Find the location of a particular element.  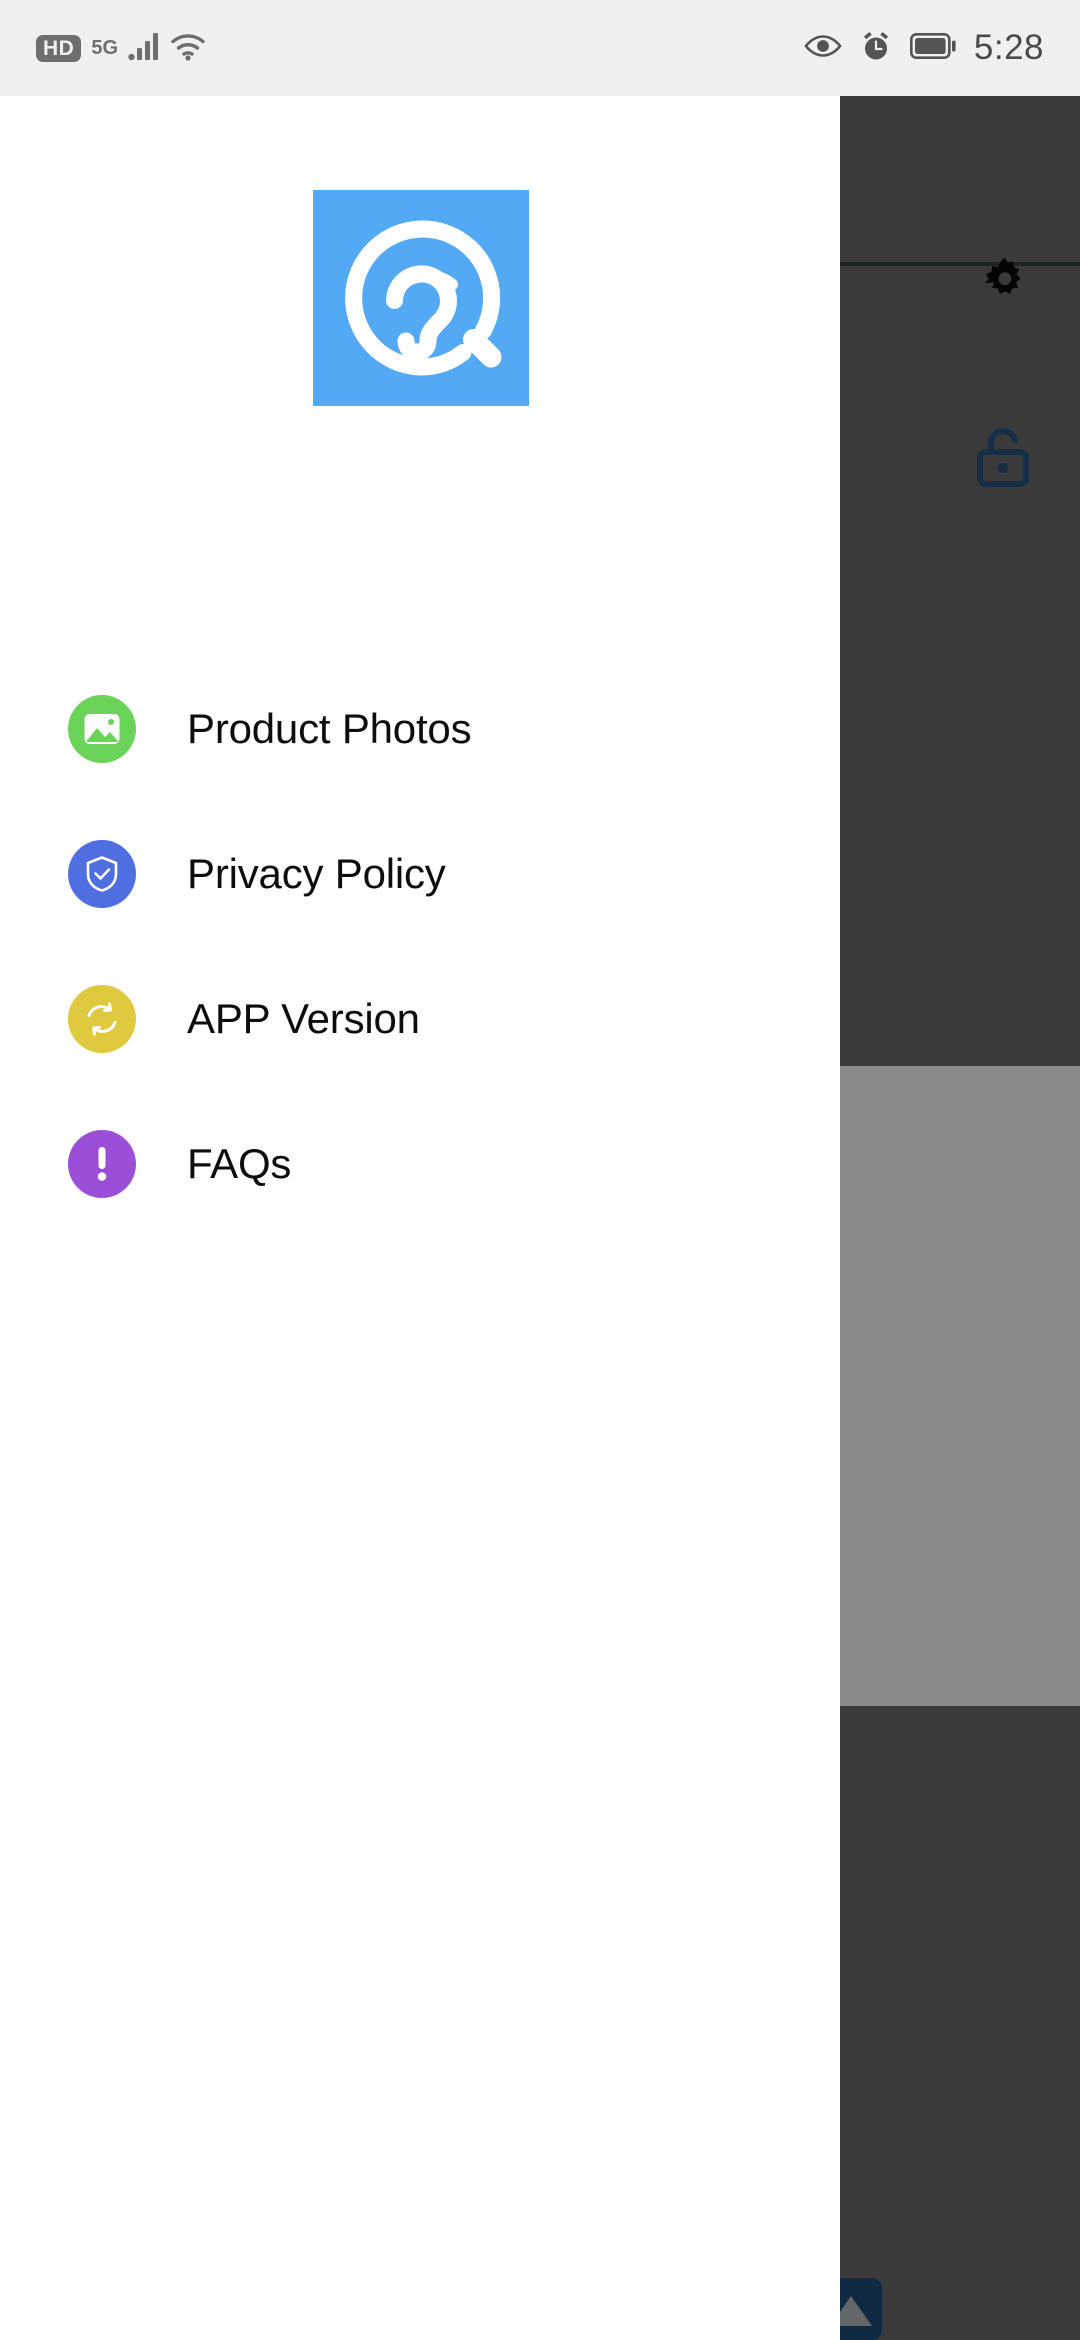

menu-item-label: FAQs is located at coordinates (239, 1163).